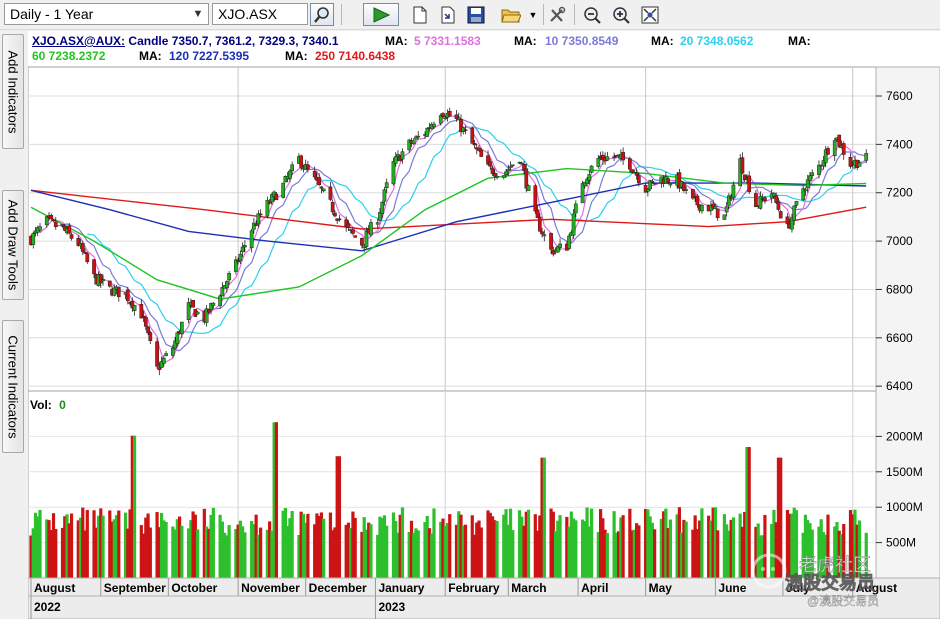 This screenshot has height=619, width=940. I want to click on symbol-input: XJO.ASX, so click(260, 14).